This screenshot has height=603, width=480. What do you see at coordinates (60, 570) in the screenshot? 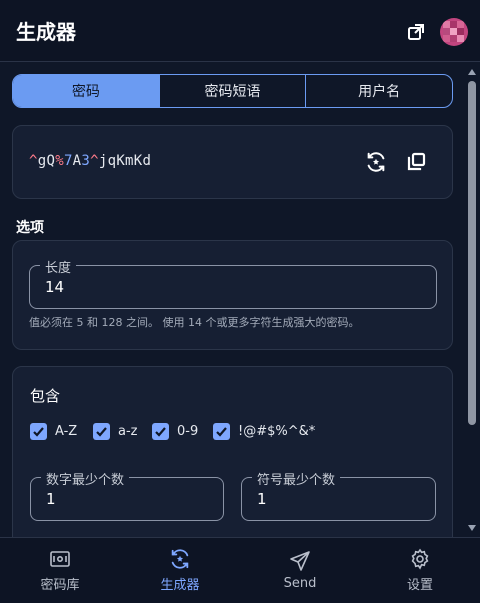
I see `nav-item-vault: 密码库` at bounding box center [60, 570].